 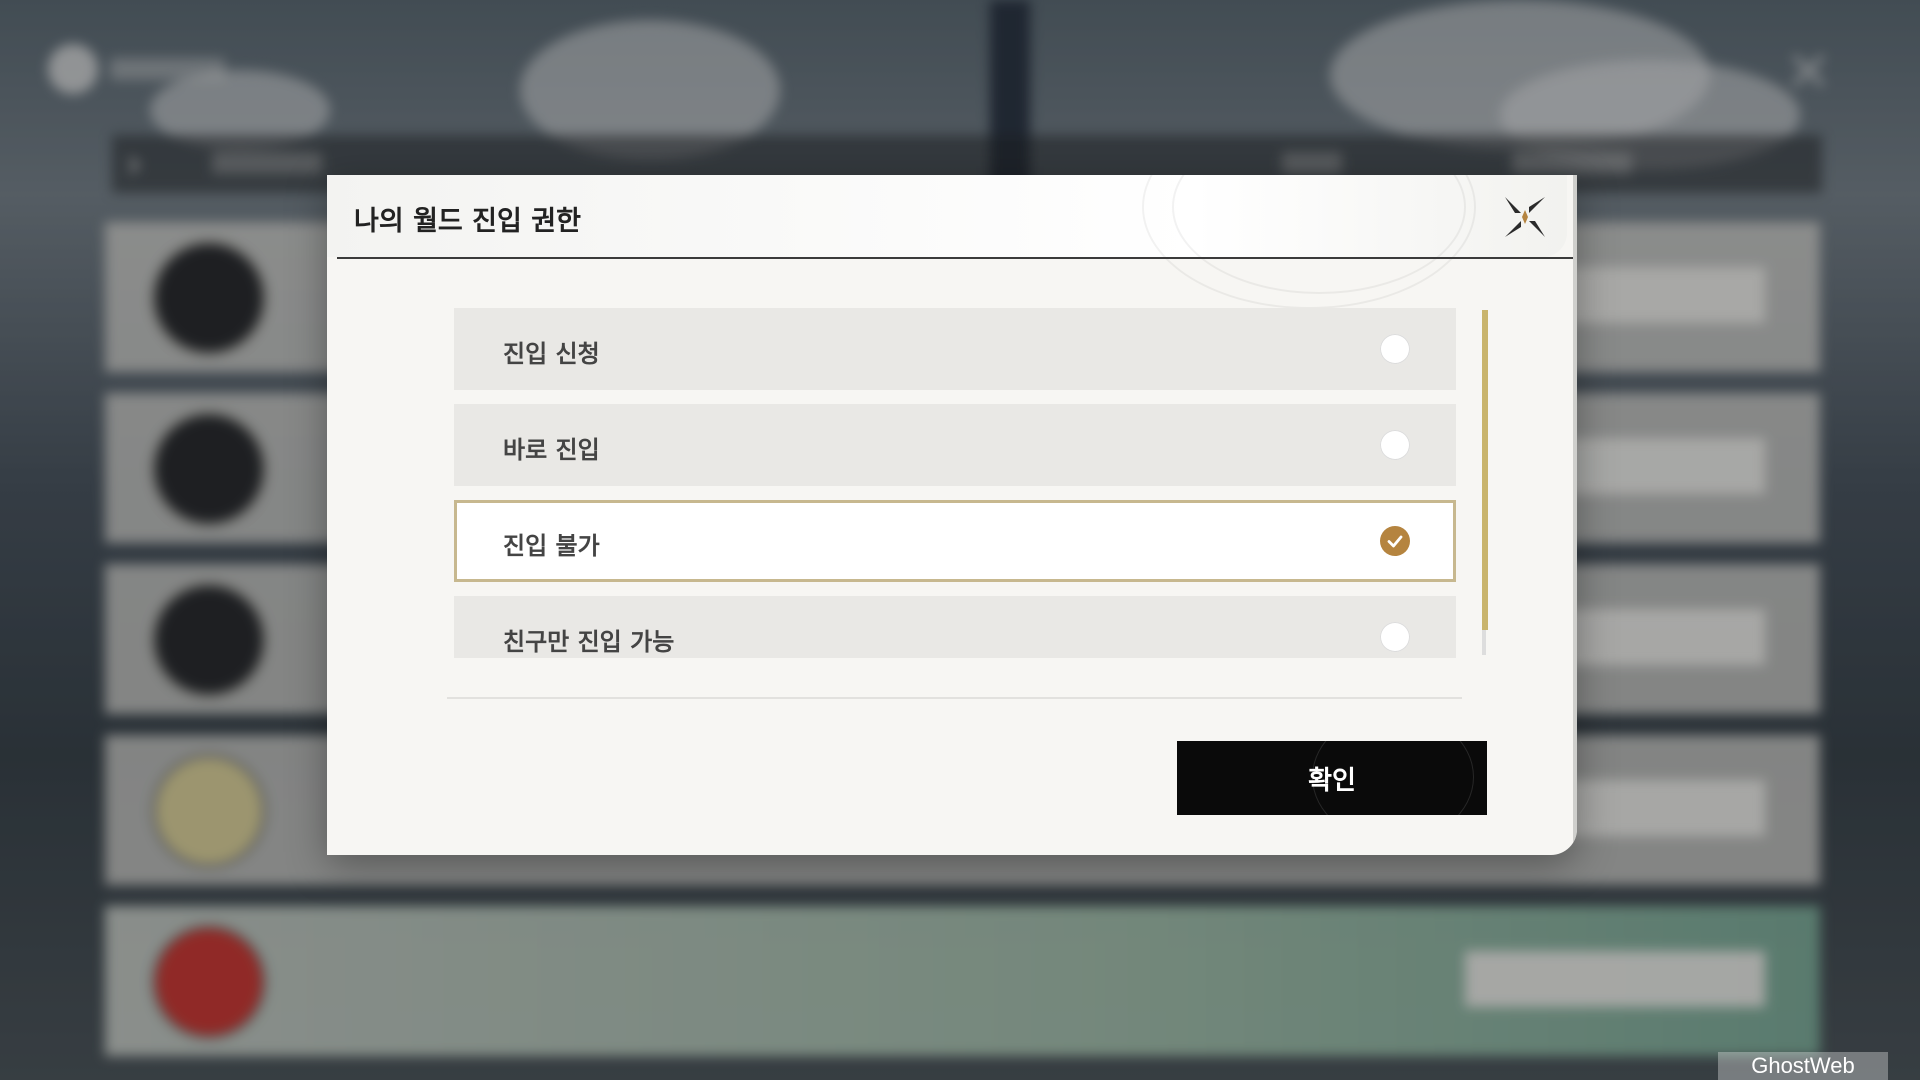 I want to click on confirm-button: 확인, so click(x=1332, y=778).